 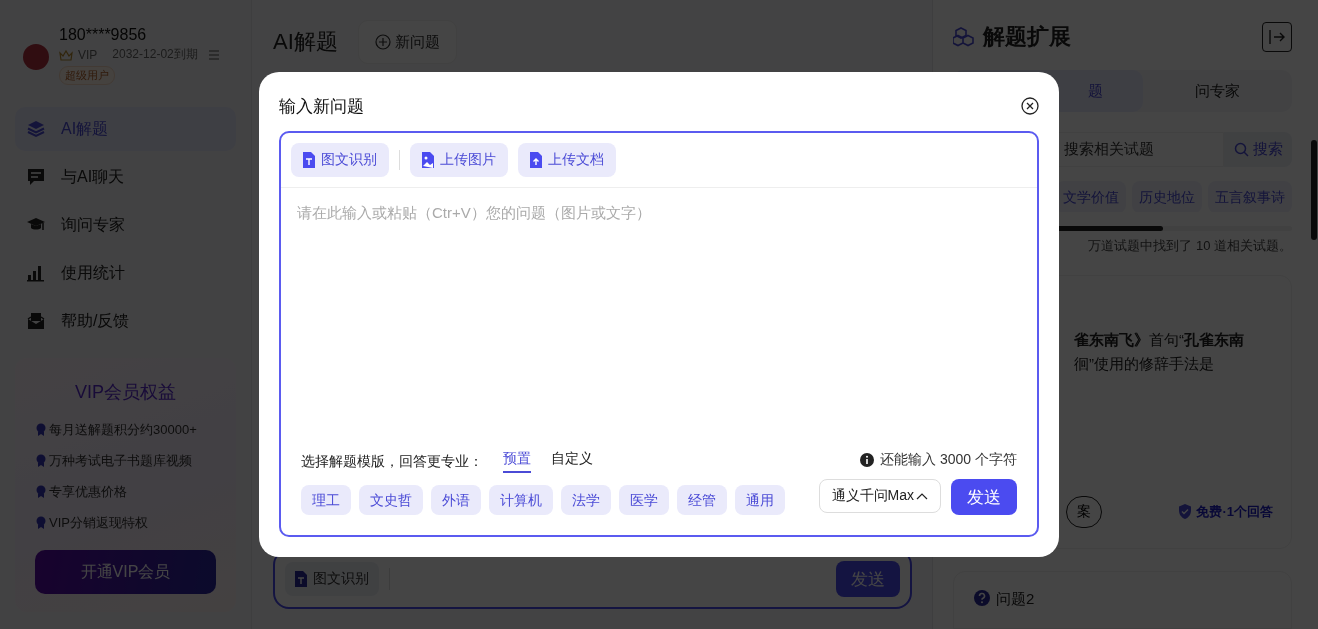 What do you see at coordinates (567, 160) in the screenshot?
I see `toolbar-button: 上传文档` at bounding box center [567, 160].